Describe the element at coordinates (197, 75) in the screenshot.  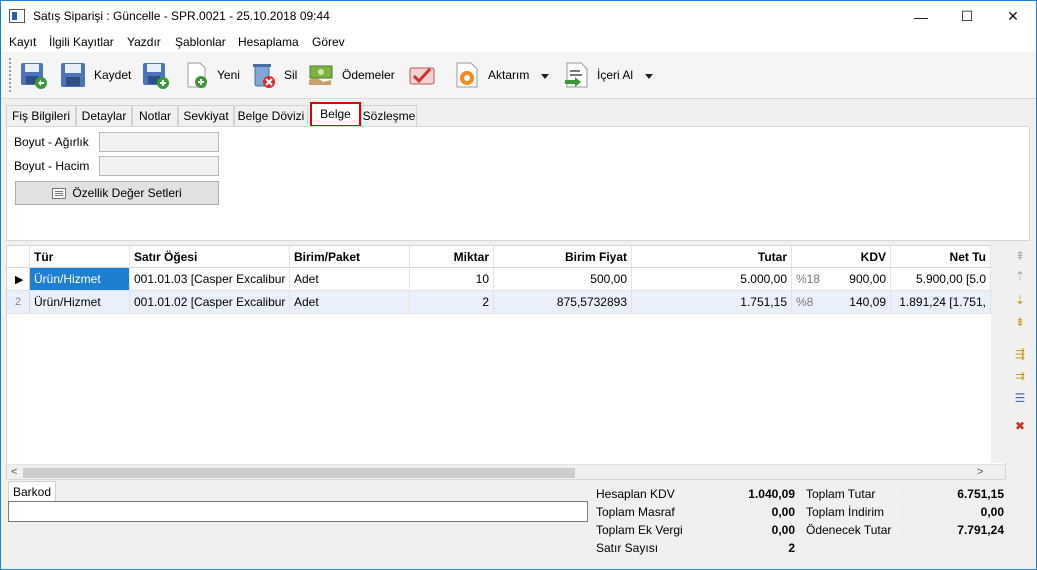
I see `new-document-icon` at that location.